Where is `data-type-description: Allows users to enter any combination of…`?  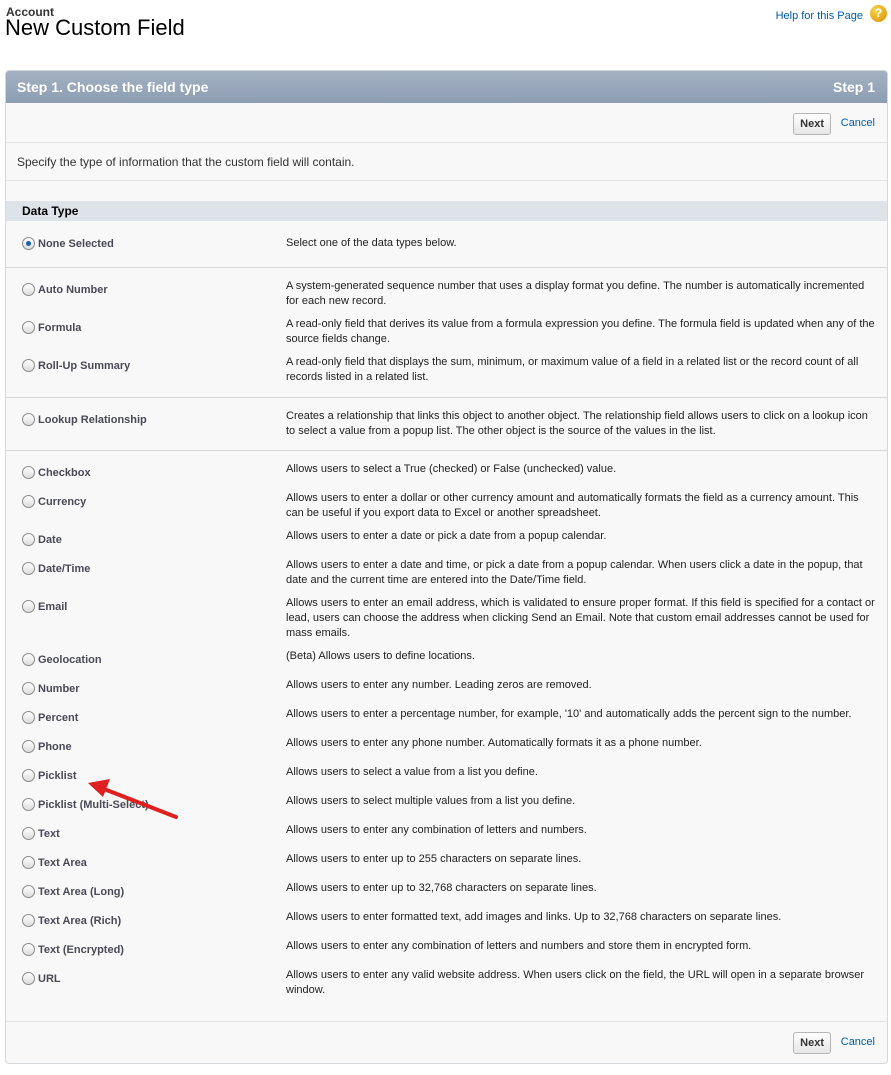 data-type-description: Allows users to enter any combination of… is located at coordinates (436, 830).